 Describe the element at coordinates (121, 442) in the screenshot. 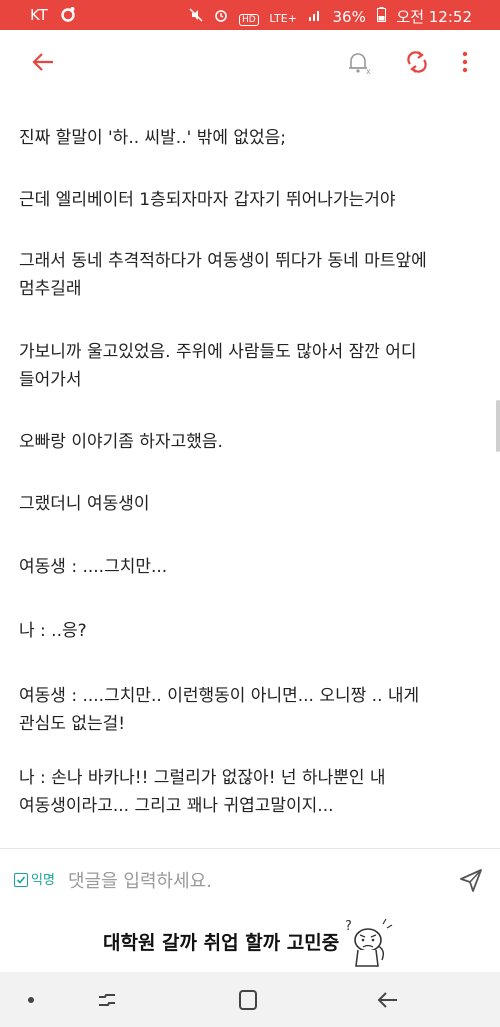

I see `post-paragraph: 오빠랑 이야기좀 하자고했음.` at that location.